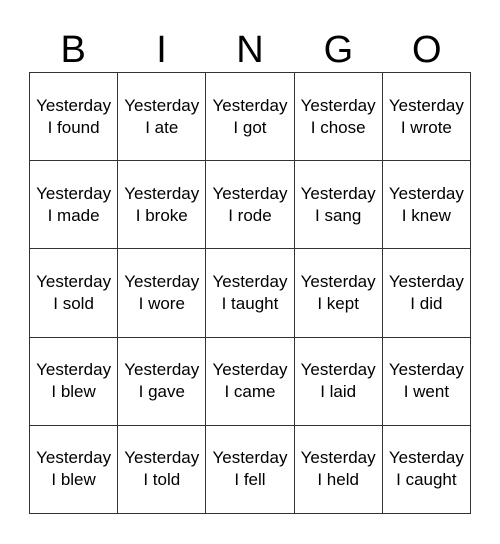  I want to click on cell-text: Yesterday I sang, so click(338, 204).